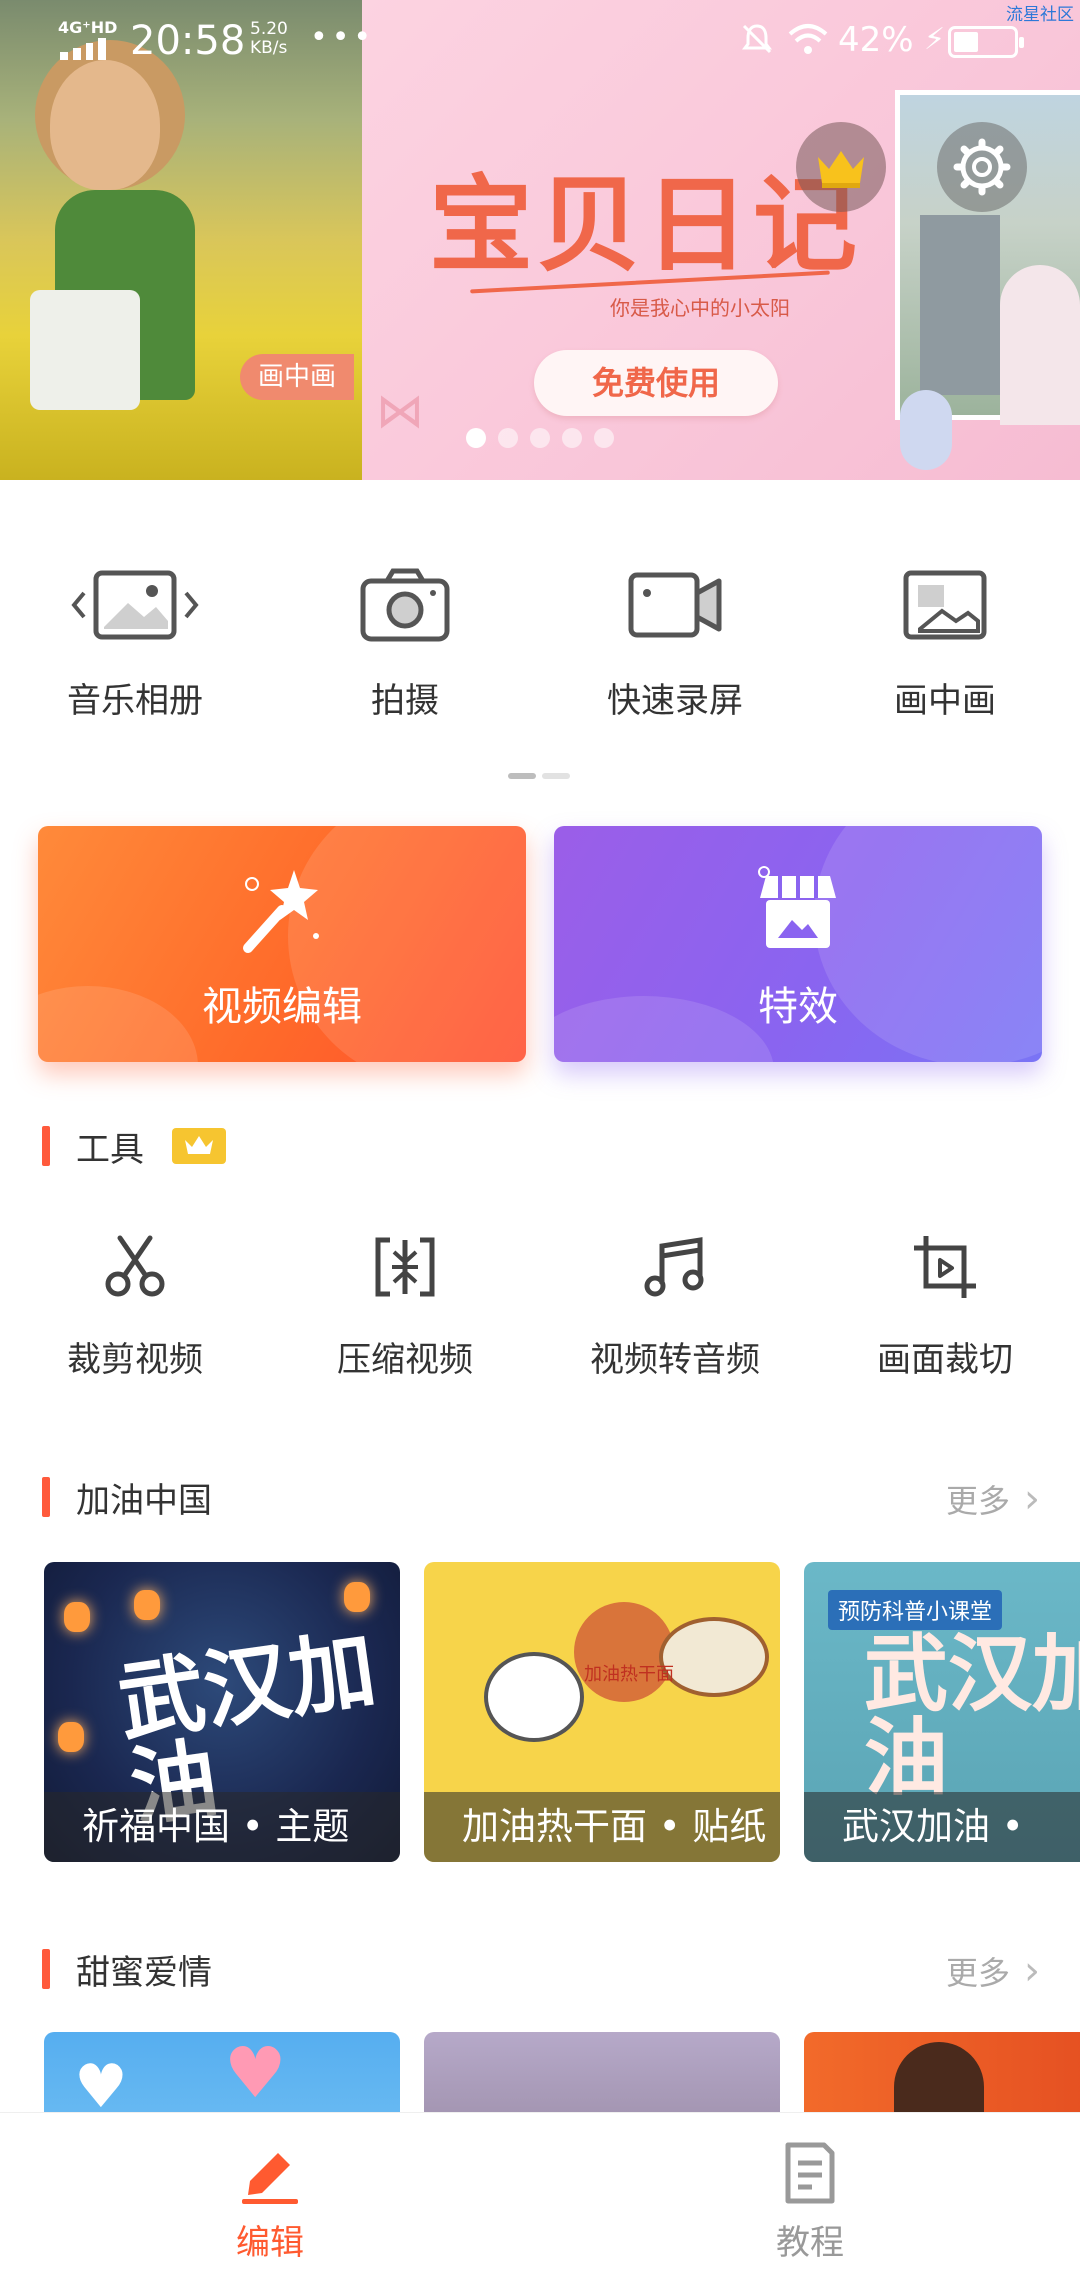  I want to click on love-more-link: 更多 ›, so click(993, 1971).